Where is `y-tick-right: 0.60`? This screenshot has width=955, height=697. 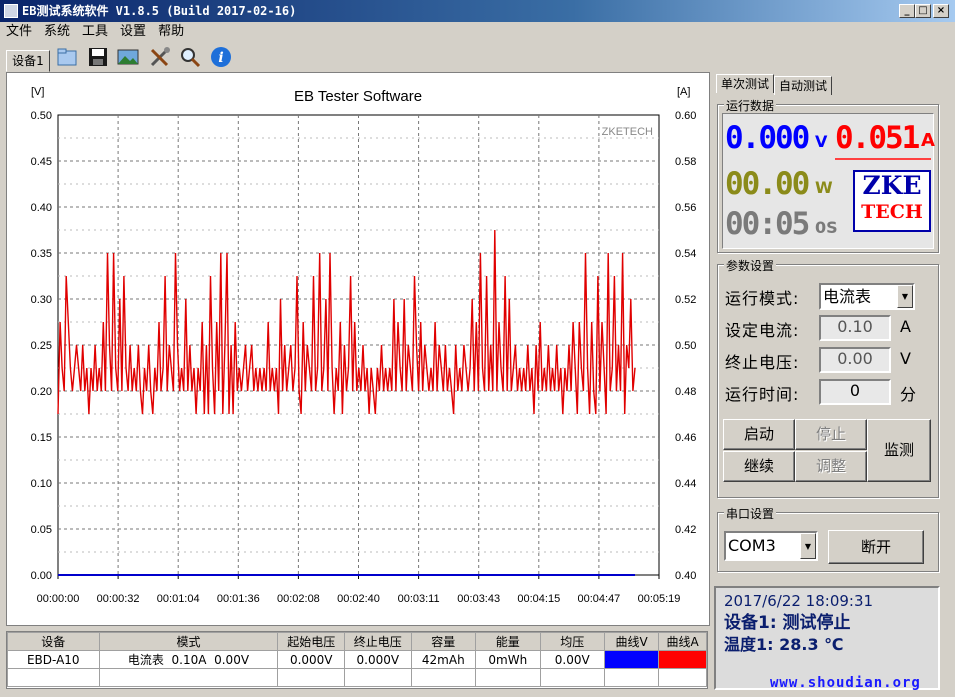
y-tick-right: 0.60 is located at coordinates (685, 116).